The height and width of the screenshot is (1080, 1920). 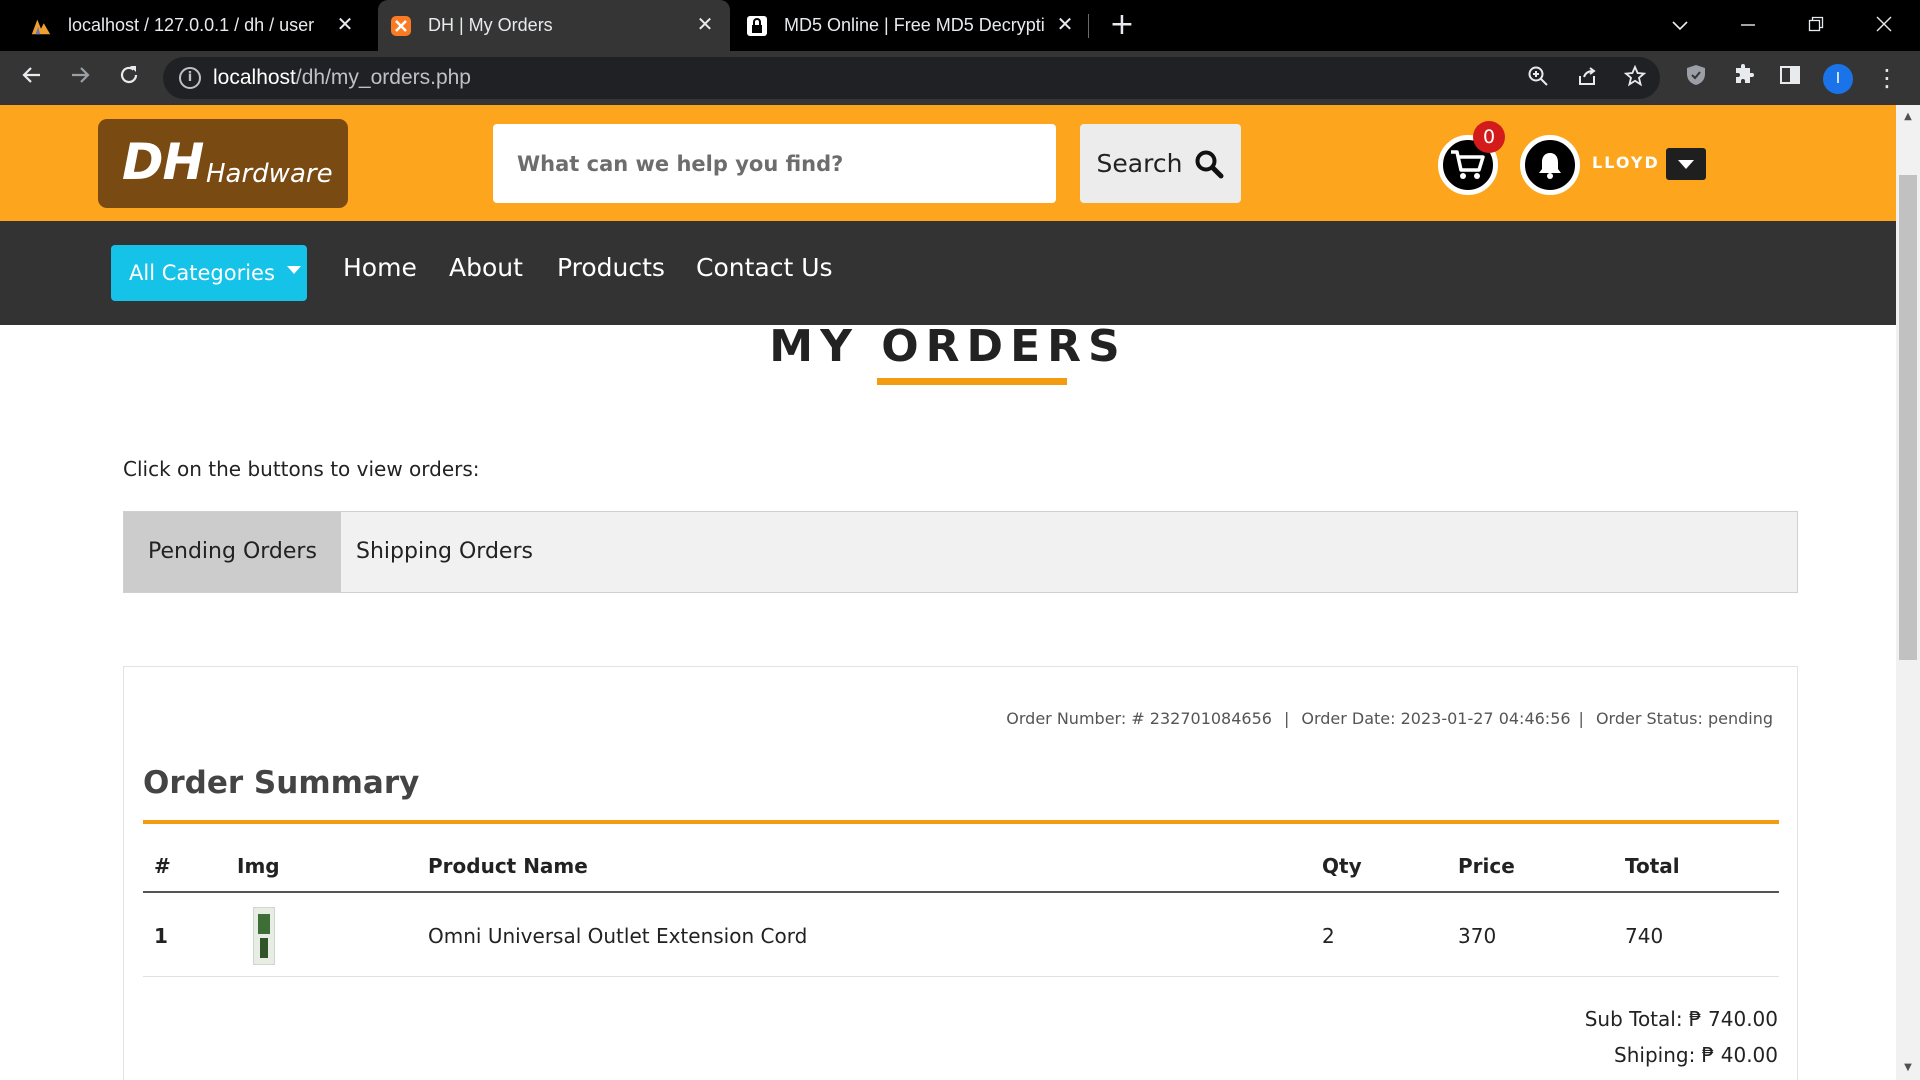 I want to click on shipping-text: Shiping: ₱ 40.00, so click(x=1696, y=1055).